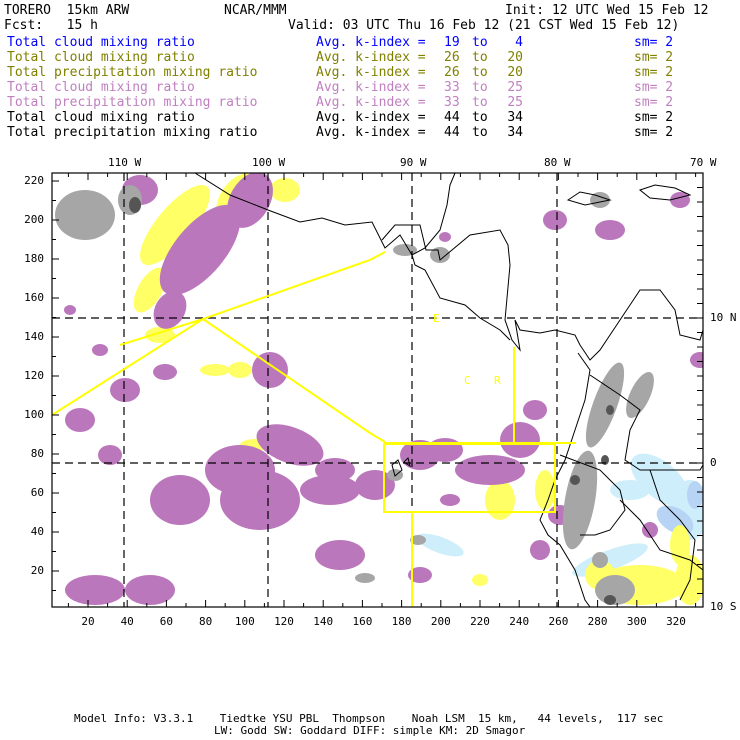 The width and height of the screenshot is (740, 740). What do you see at coordinates (703, 162) in the screenshot?
I see `lon-label: 70 W` at bounding box center [703, 162].